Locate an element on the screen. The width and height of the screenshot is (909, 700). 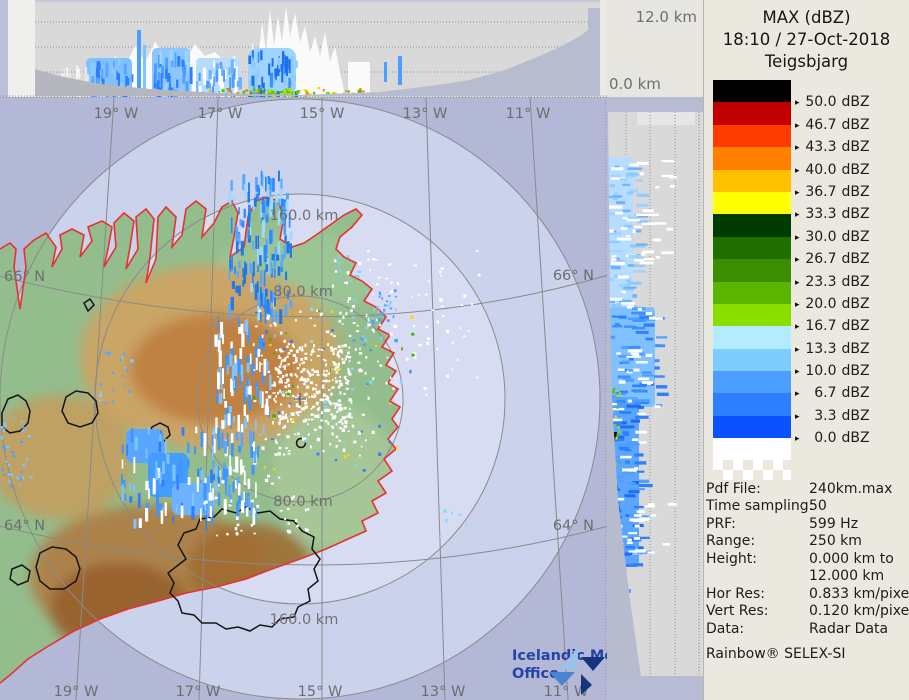
meta-row: PRF: 599 Hz is located at coordinates (782, 523).